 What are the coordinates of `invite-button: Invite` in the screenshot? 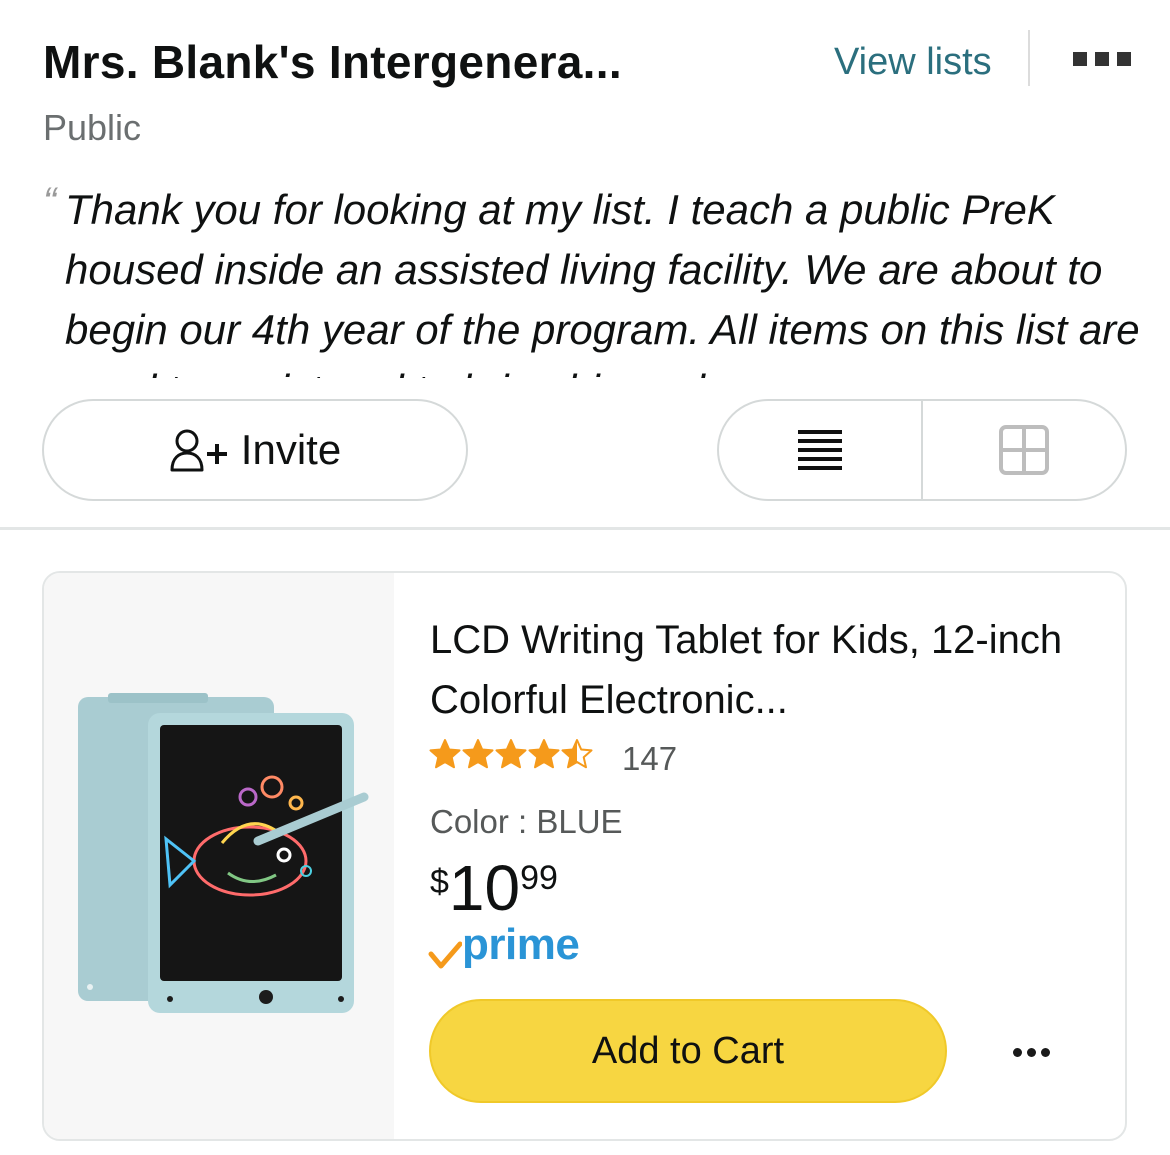 It's located at (255, 450).